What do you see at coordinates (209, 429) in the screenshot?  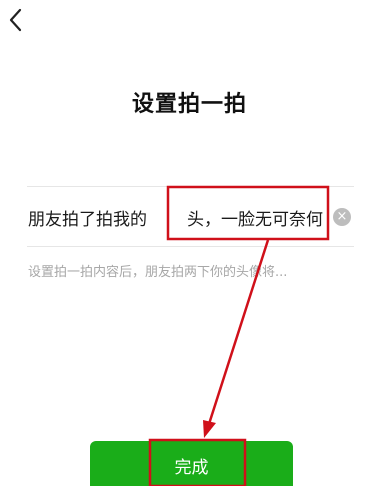 I see `annotation-arrow-head` at bounding box center [209, 429].